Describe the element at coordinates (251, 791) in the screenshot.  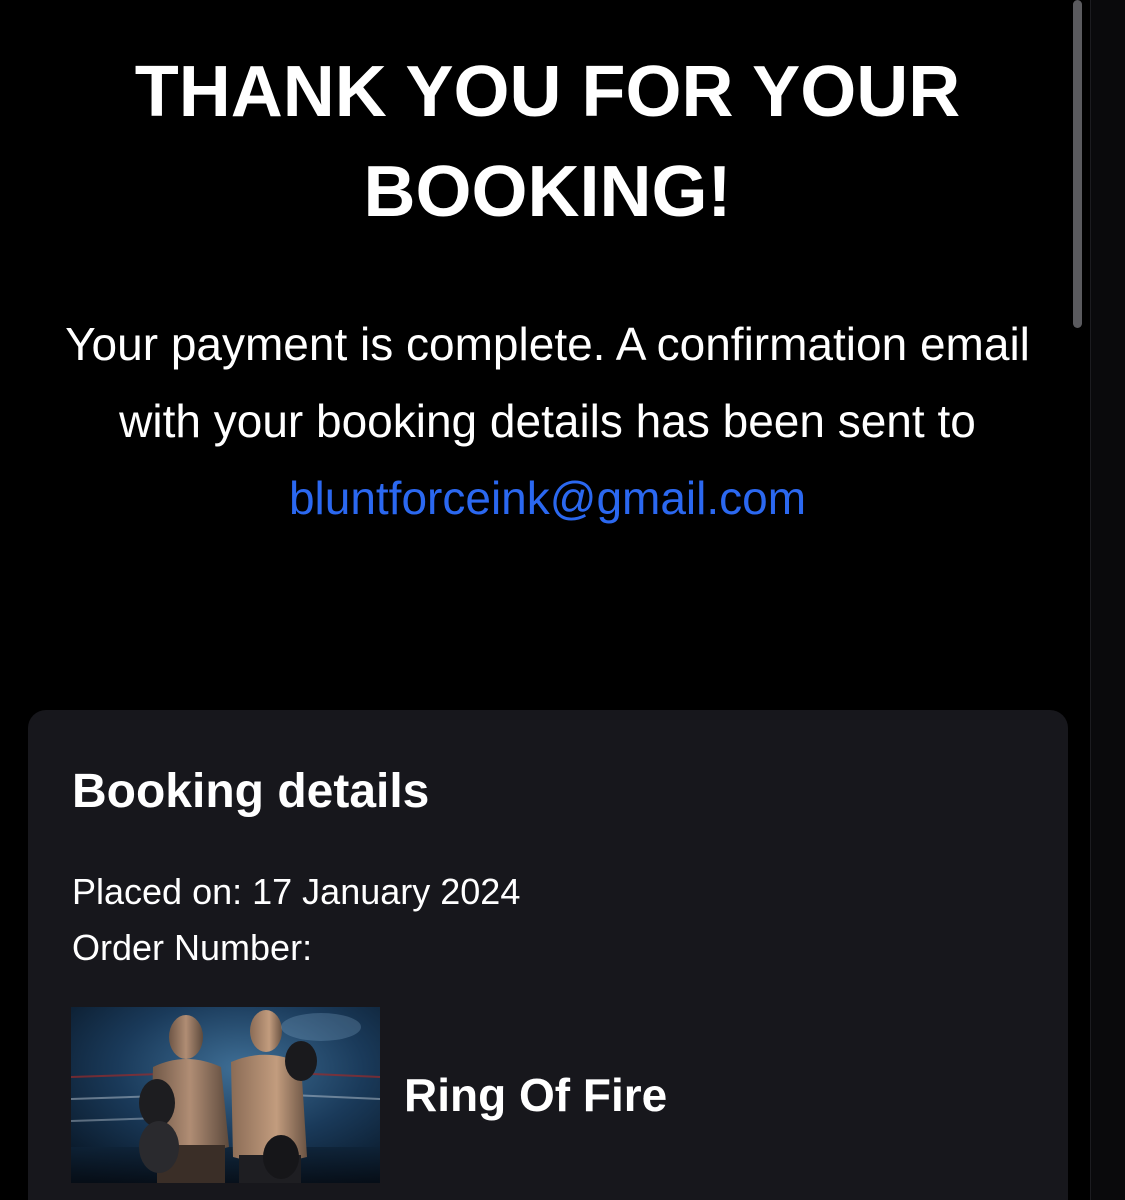
I see `booking-details-title: Booking details` at that location.